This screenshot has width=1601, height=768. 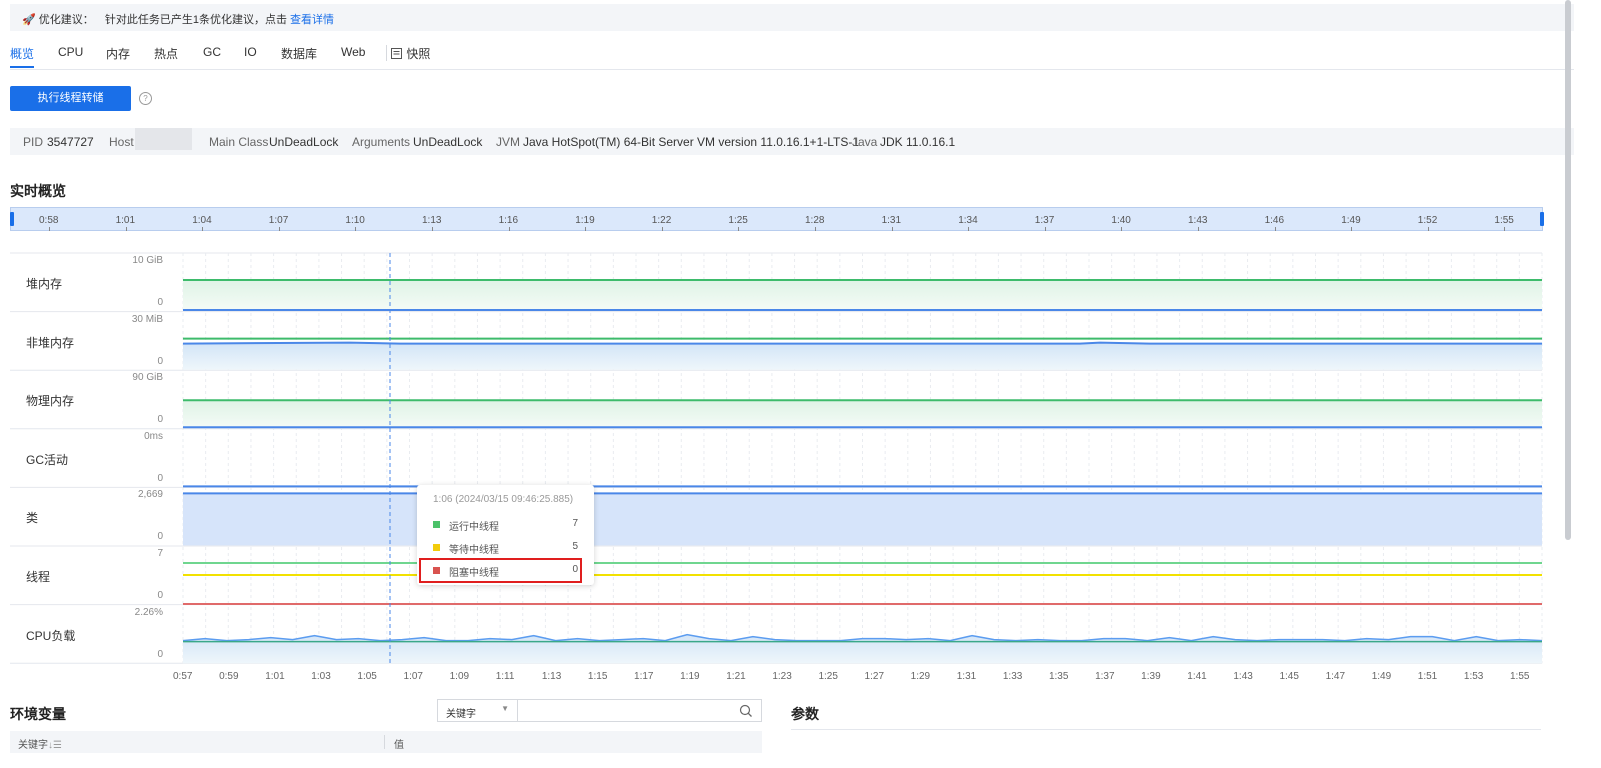 I want to click on y-axis-max-label: 0ms, so click(x=153, y=436).